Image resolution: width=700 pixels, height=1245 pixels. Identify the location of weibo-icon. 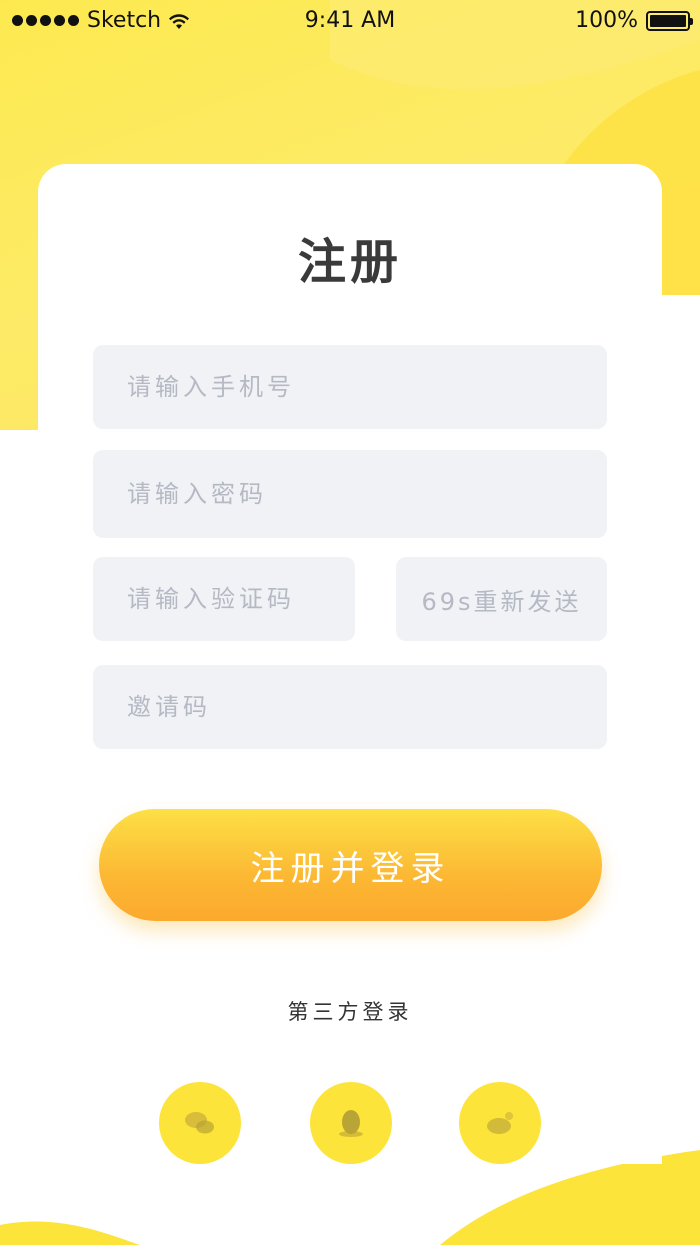
(500, 1123).